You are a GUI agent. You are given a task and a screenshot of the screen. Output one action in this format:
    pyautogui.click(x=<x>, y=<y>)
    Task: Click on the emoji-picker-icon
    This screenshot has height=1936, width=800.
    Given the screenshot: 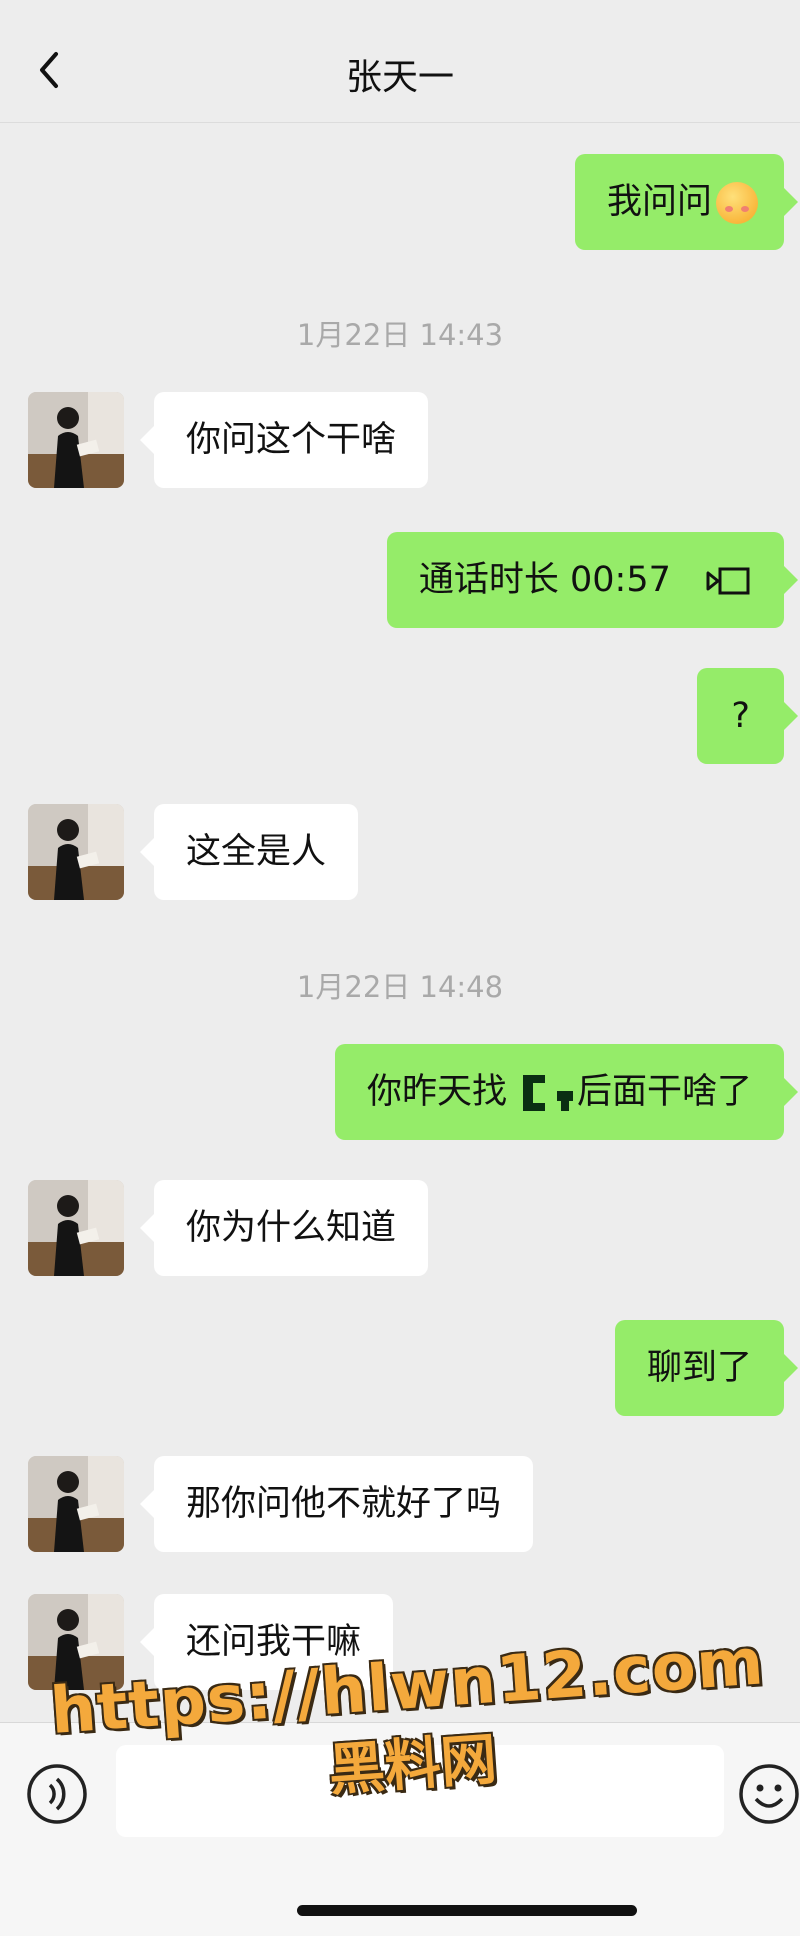 What is the action you would take?
    pyautogui.click(x=769, y=1794)
    